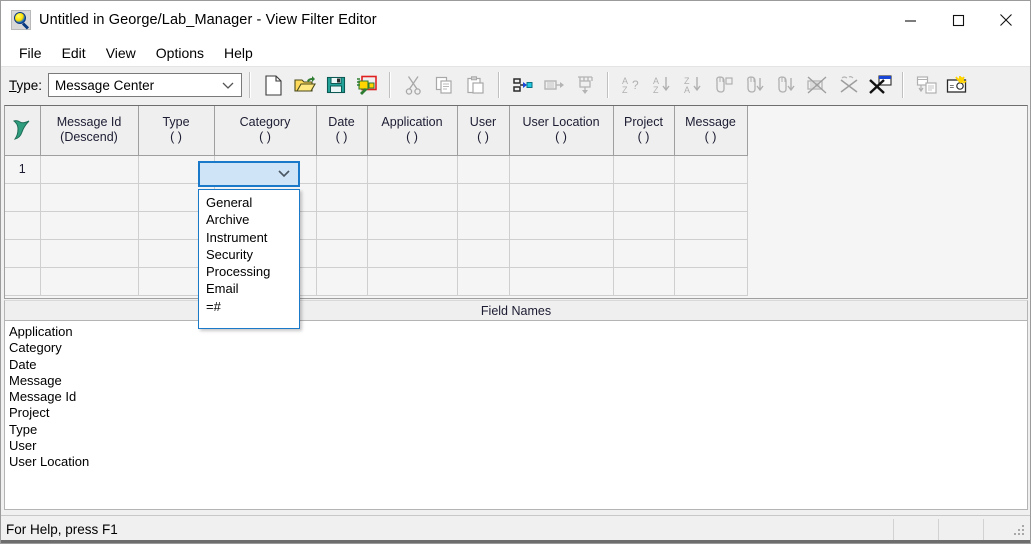 Image resolution: width=1031 pixels, height=544 pixels. Describe the element at coordinates (74, 53) in the screenshot. I see `menu-item-edit: Edit` at that location.